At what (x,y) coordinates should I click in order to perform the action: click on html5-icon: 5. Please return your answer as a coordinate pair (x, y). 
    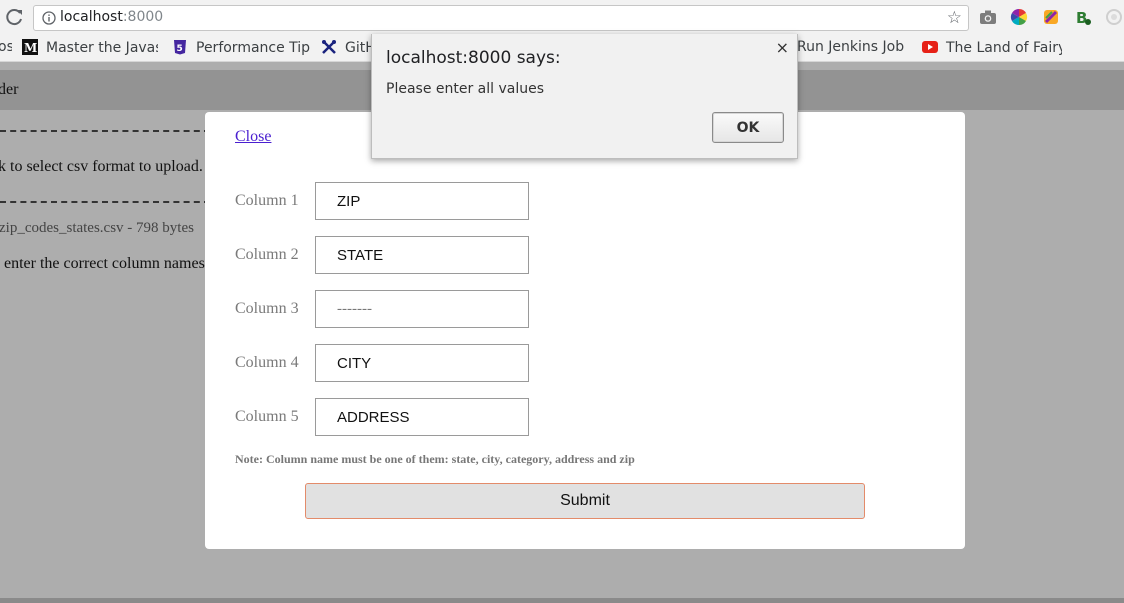
    Looking at the image, I should click on (180, 47).